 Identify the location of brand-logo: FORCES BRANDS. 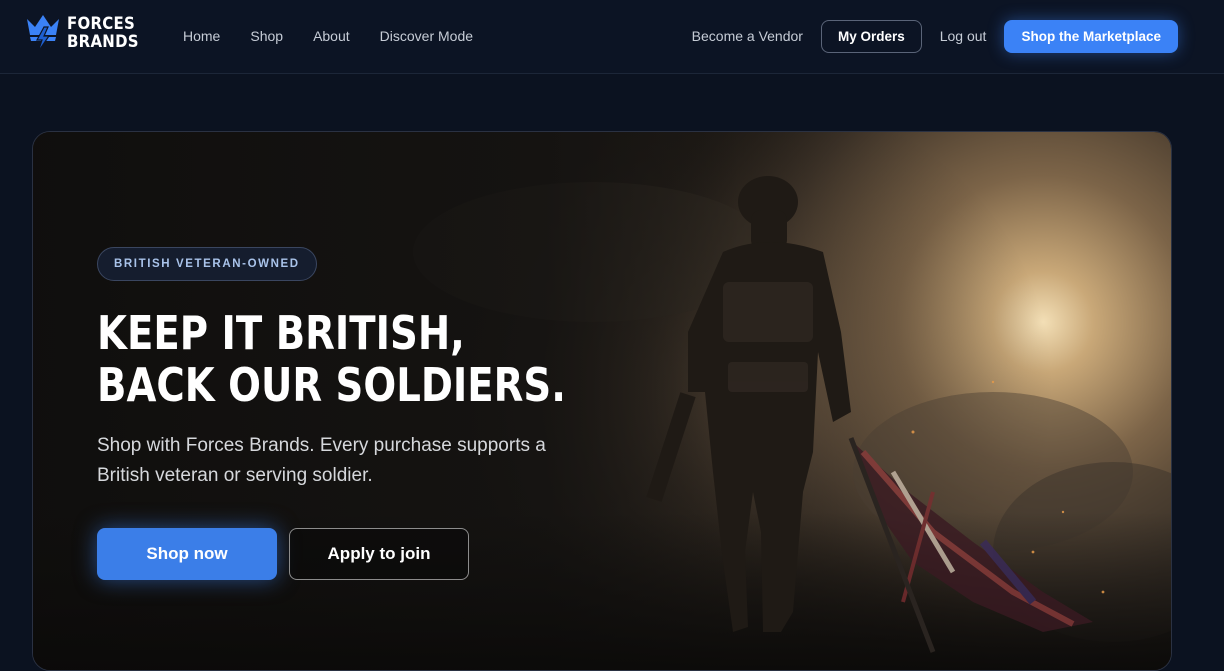
(87, 33).